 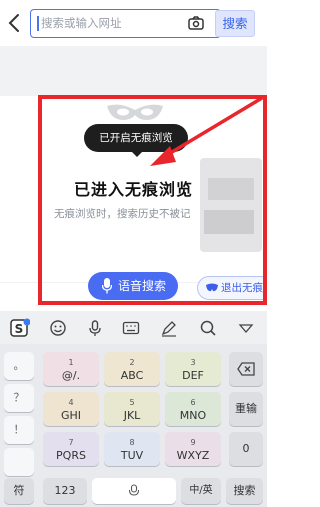 I want to click on key-letters: PQRS, so click(x=71, y=455).